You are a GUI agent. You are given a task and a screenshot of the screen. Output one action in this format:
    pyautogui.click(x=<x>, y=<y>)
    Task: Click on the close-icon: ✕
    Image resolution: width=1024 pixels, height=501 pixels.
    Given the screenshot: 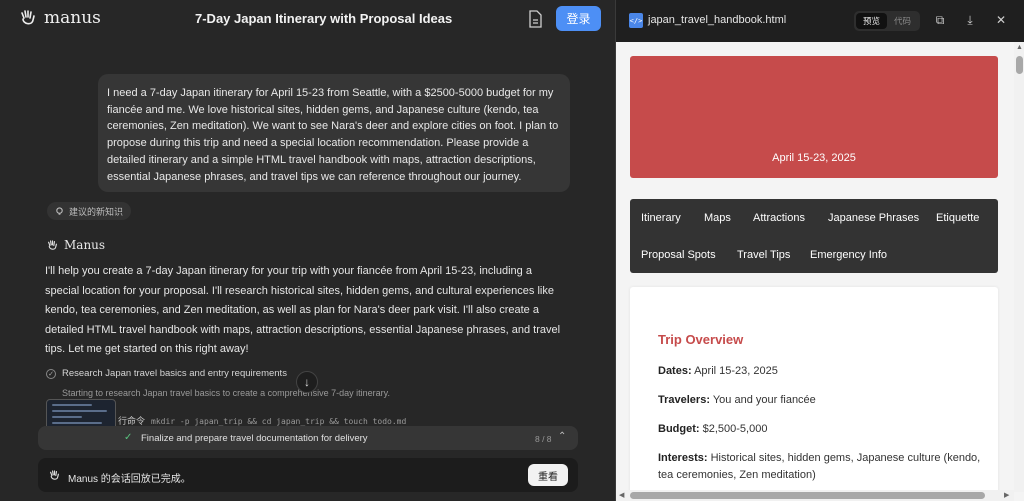 What is the action you would take?
    pyautogui.click(x=1001, y=20)
    